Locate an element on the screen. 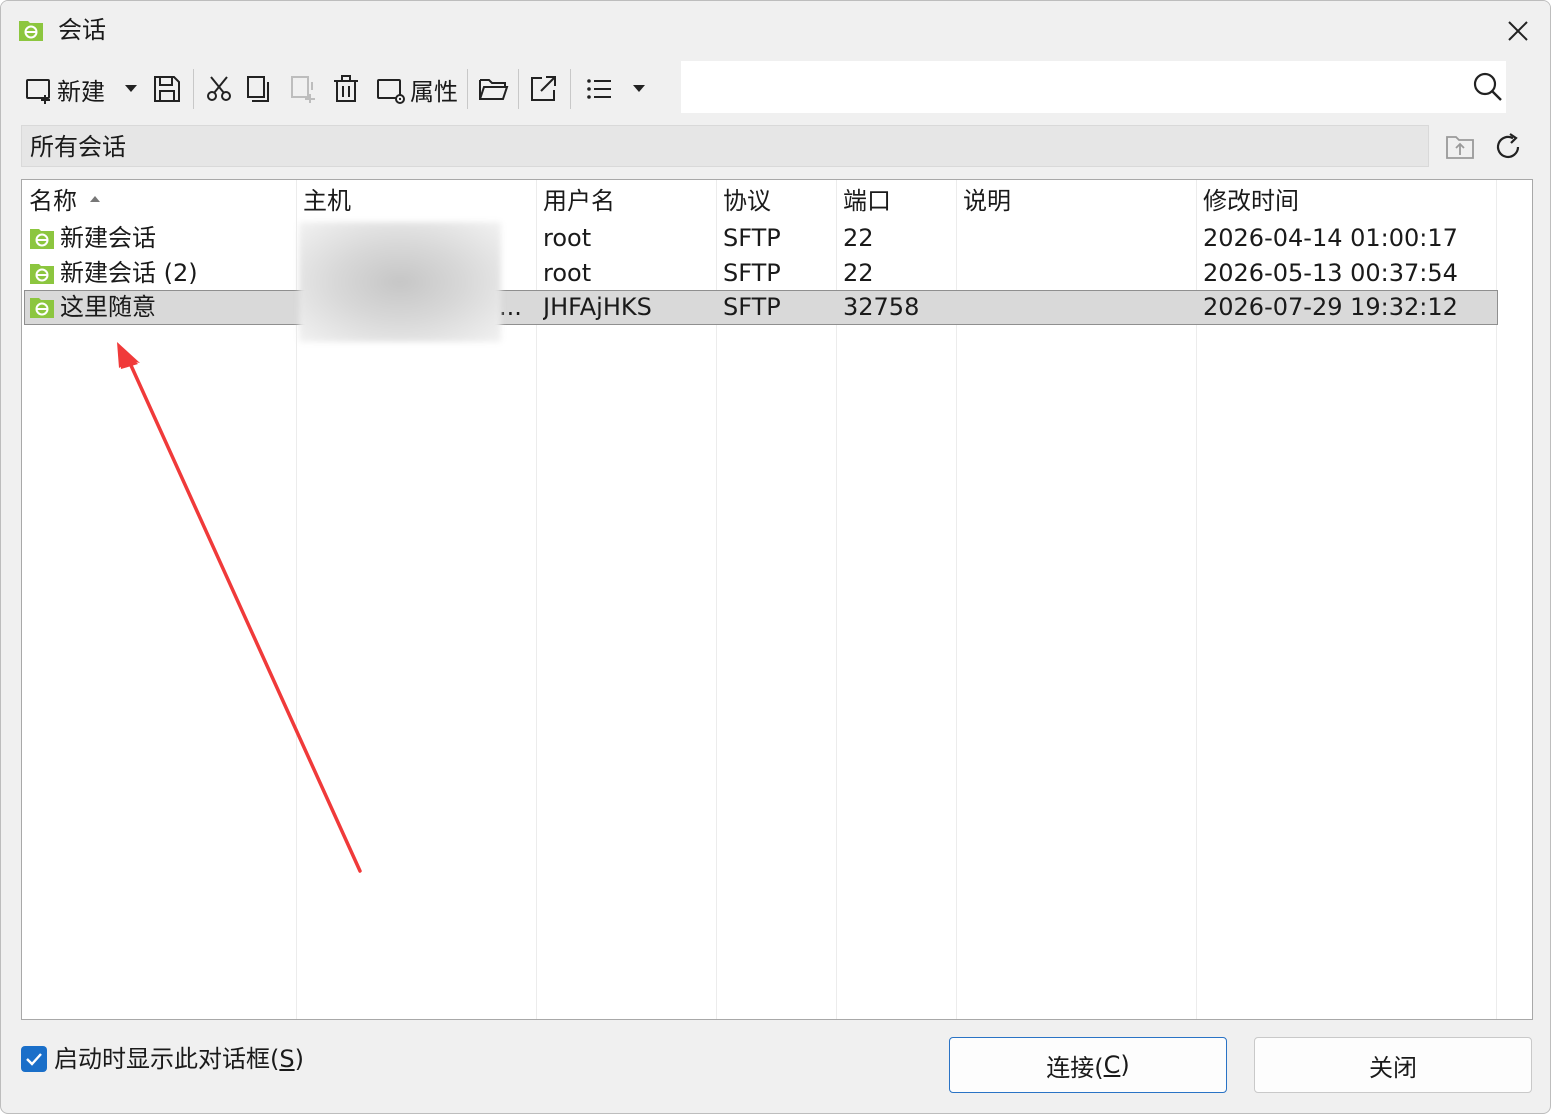  search-input is located at coordinates (1071, 87).